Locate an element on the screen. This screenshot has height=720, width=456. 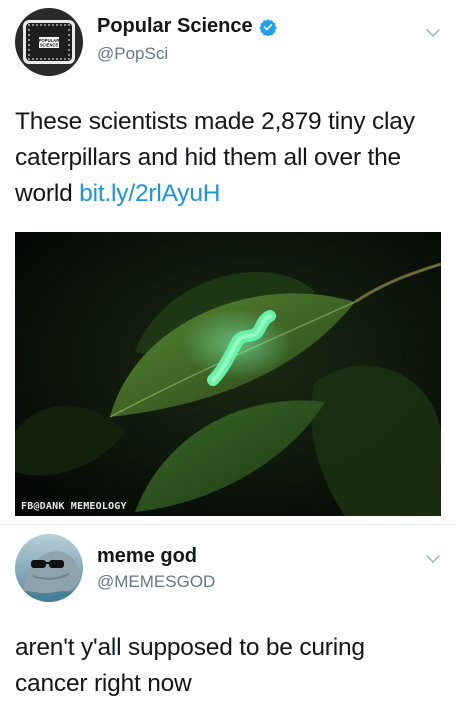
author-handle: @MEMESGOD is located at coordinates (156, 582).